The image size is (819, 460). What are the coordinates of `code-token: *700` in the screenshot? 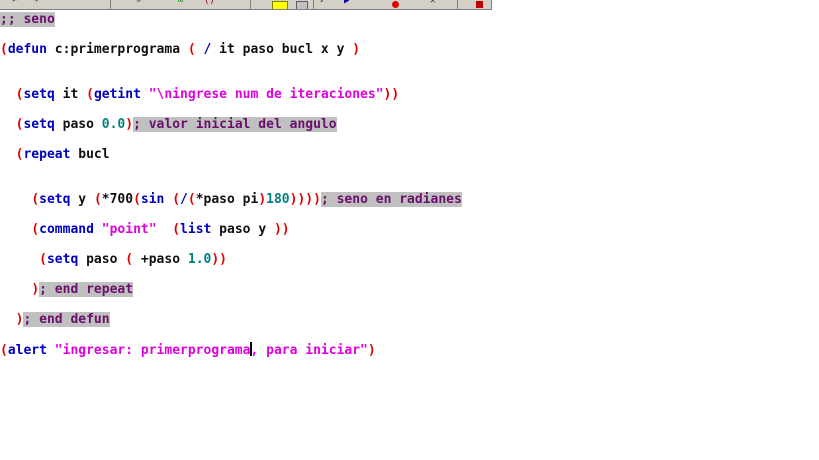 It's located at (117, 199).